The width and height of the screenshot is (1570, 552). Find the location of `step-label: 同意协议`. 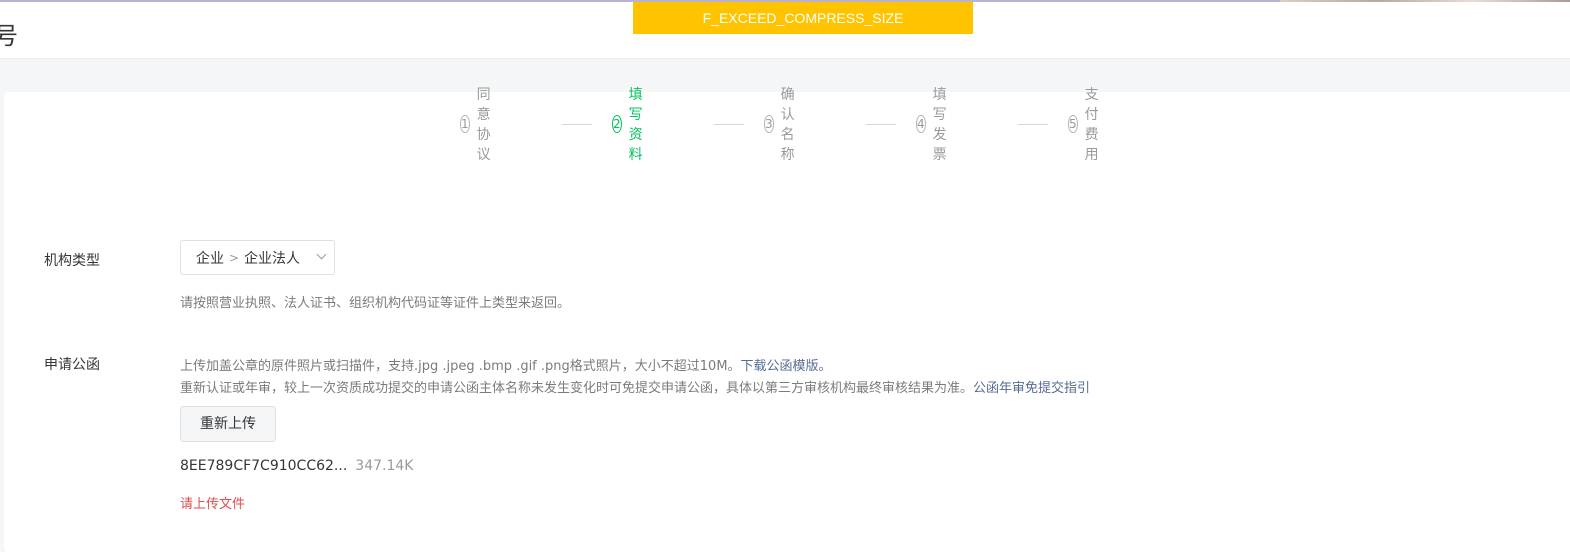

step-label: 同意协议 is located at coordinates (483, 125).